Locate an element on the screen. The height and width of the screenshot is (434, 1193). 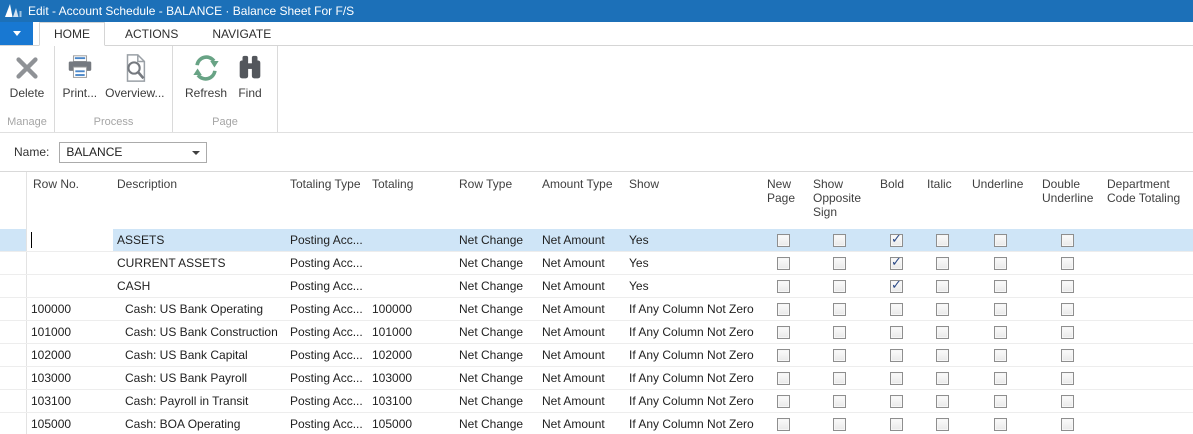
cell-row-no: 103000 is located at coordinates (70, 378).